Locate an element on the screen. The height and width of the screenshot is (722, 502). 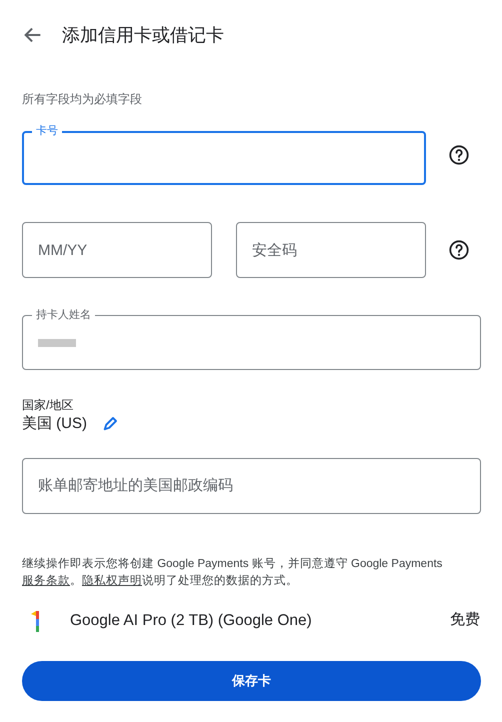
legal-notice: 继续操作即表示您将创建 Google Payments 账号，并同意遵守 Google Payments 服务条款。隐私权声明说明了处理您的数据的方式。 is located at coordinates (233, 572).